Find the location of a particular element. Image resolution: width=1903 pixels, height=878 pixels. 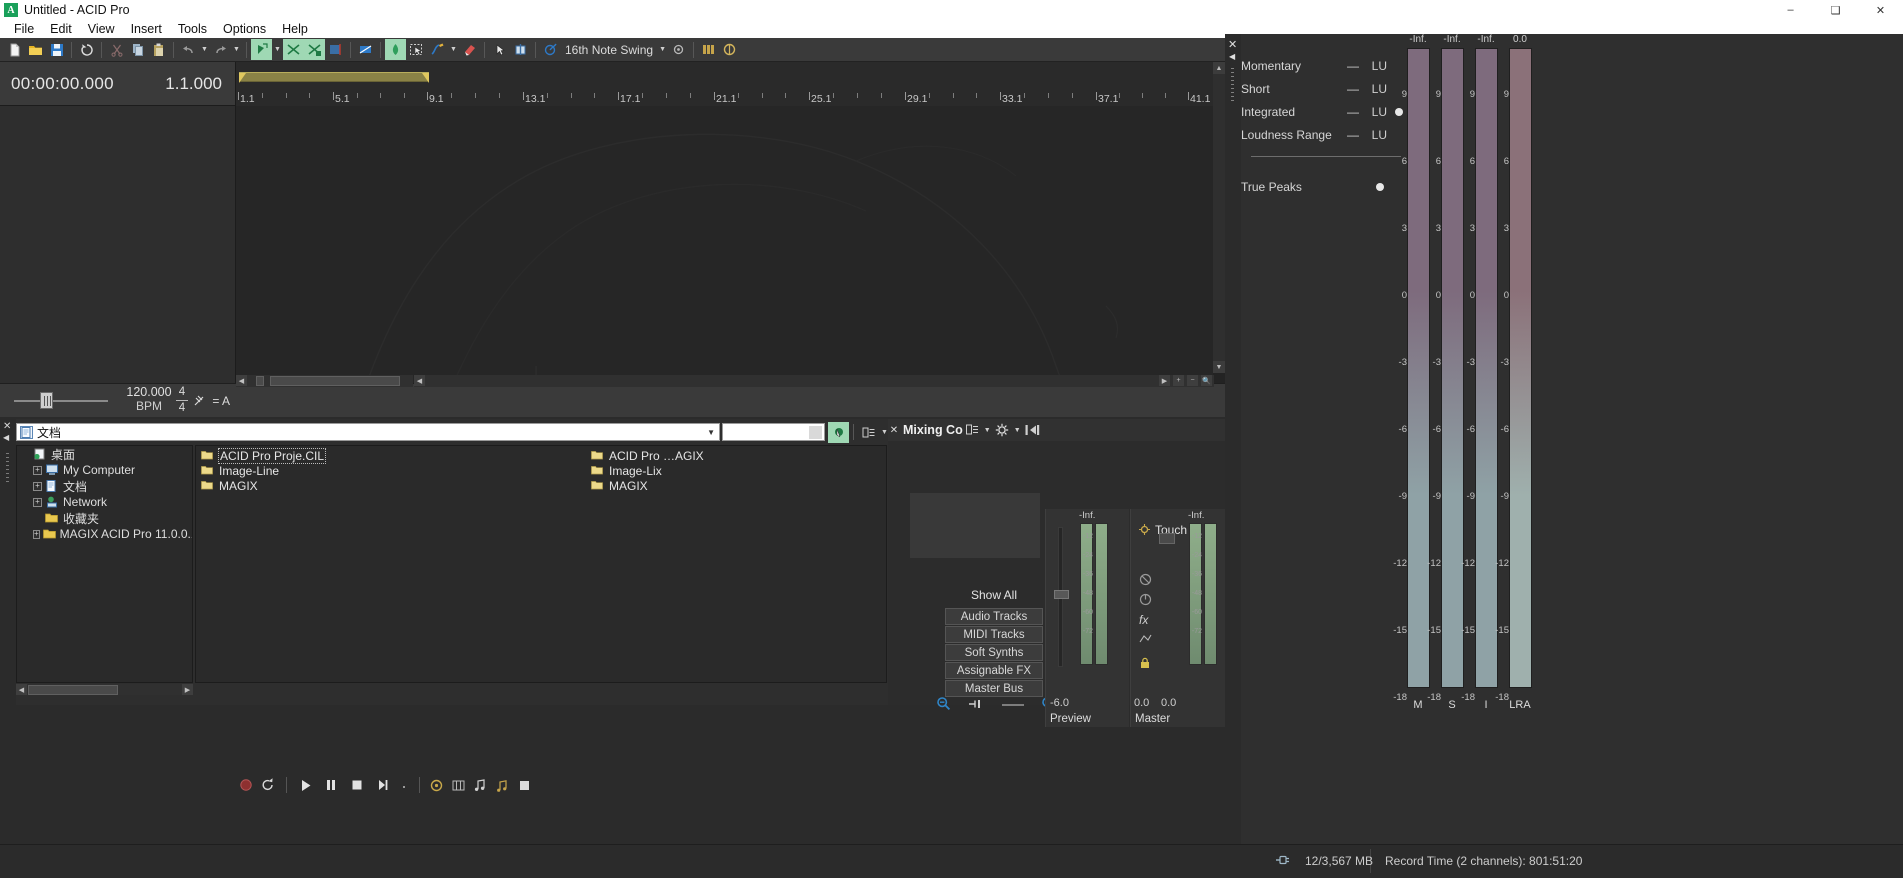

redo-dropdown-icon: ▼ is located at coordinates (236, 49).